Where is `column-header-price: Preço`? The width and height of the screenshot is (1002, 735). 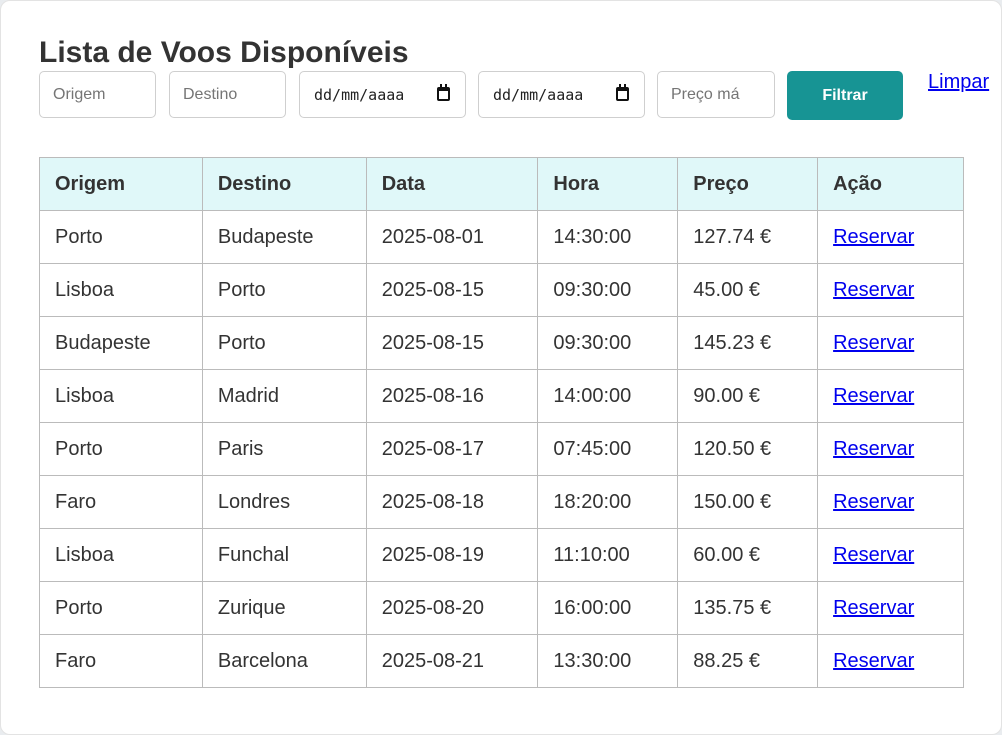 column-header-price: Preço is located at coordinates (748, 184).